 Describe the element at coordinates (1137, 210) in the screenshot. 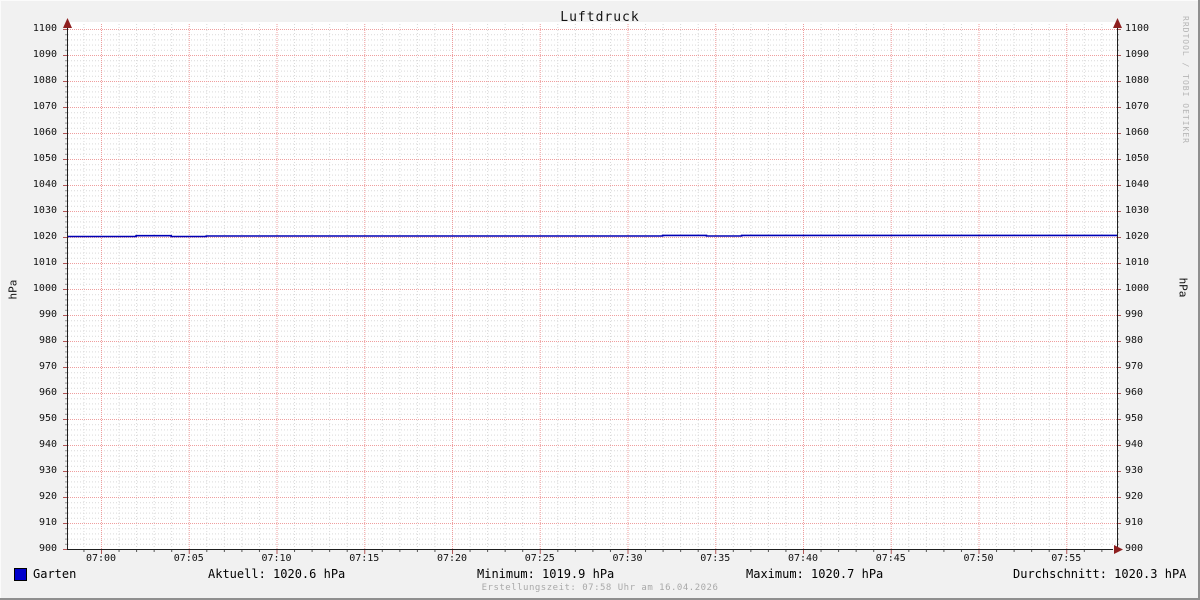

I see `y-axis-tick-label-right: 1030` at that location.